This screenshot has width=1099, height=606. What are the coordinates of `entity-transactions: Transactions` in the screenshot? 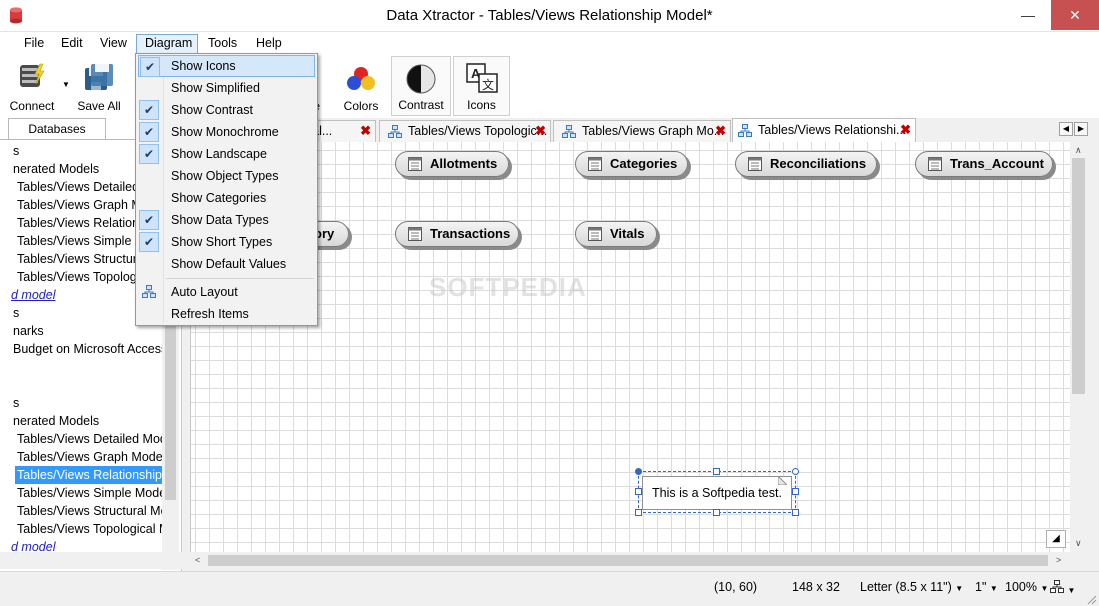 It's located at (457, 234).